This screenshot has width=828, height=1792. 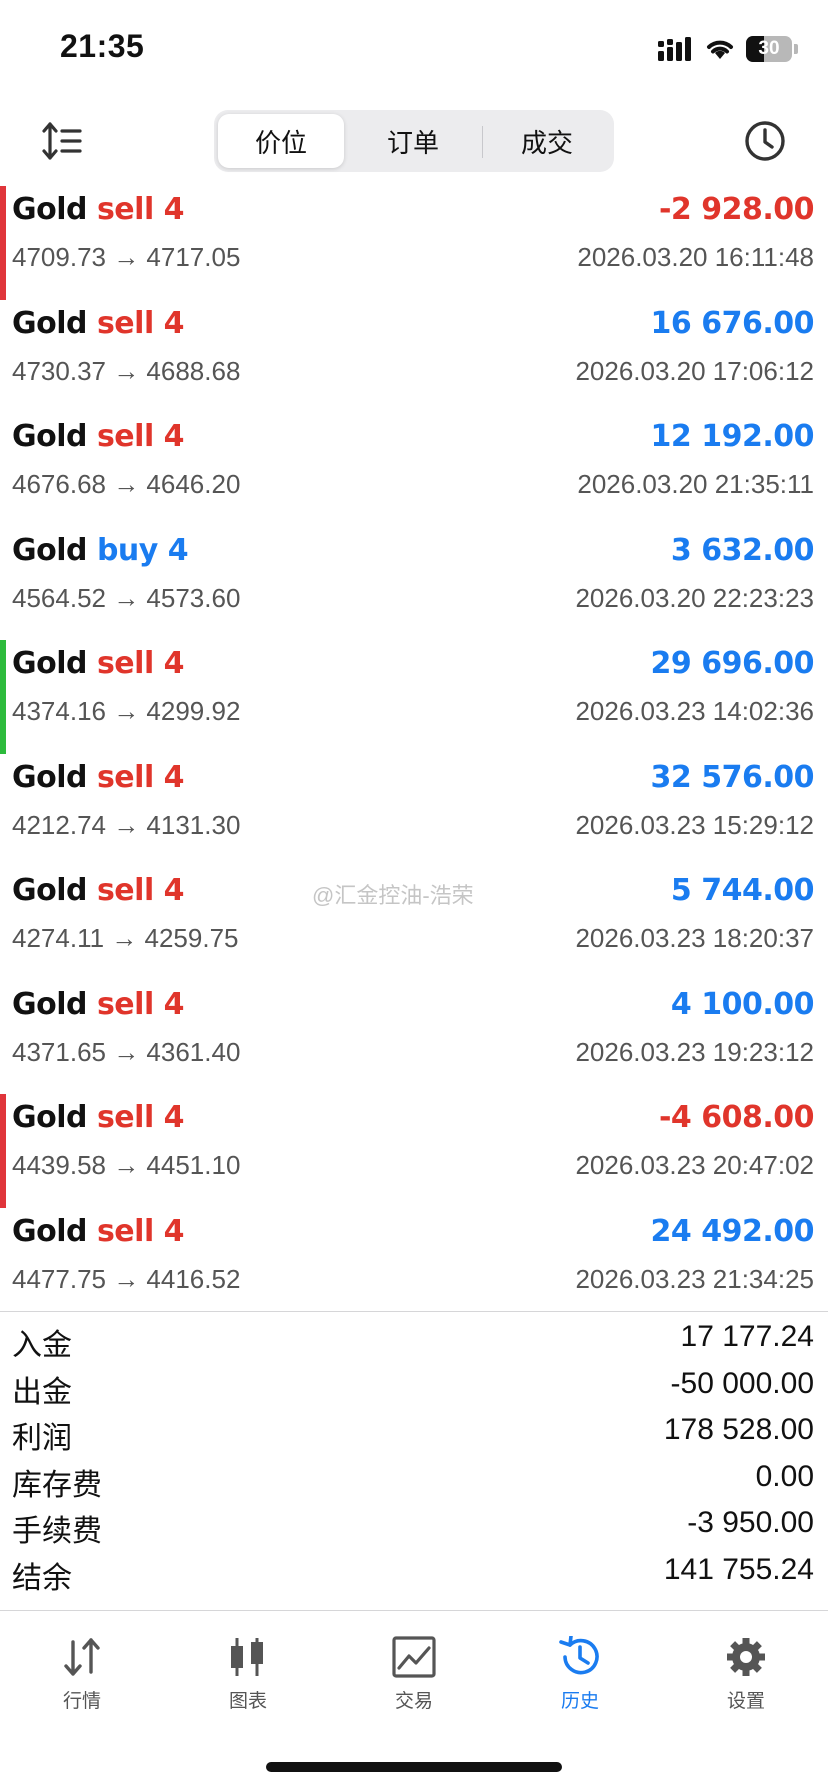 I want to click on home-indicator, so click(x=414, y=1767).